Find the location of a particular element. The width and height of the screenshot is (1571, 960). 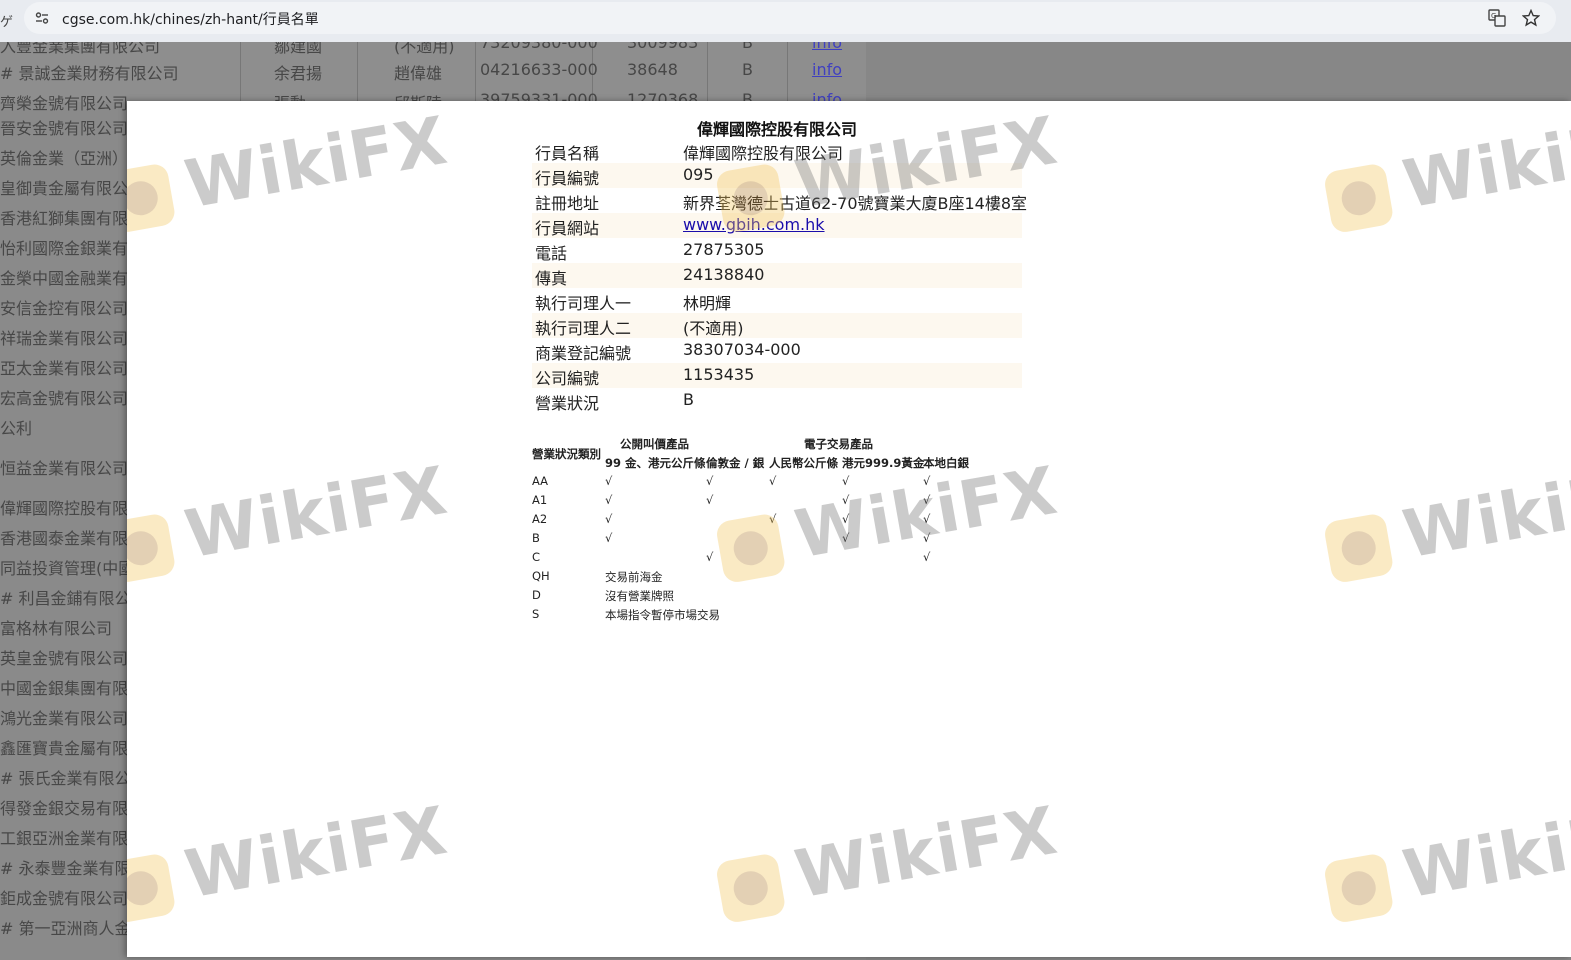

company-name: 安信金控有限公司 is located at coordinates (64, 308).